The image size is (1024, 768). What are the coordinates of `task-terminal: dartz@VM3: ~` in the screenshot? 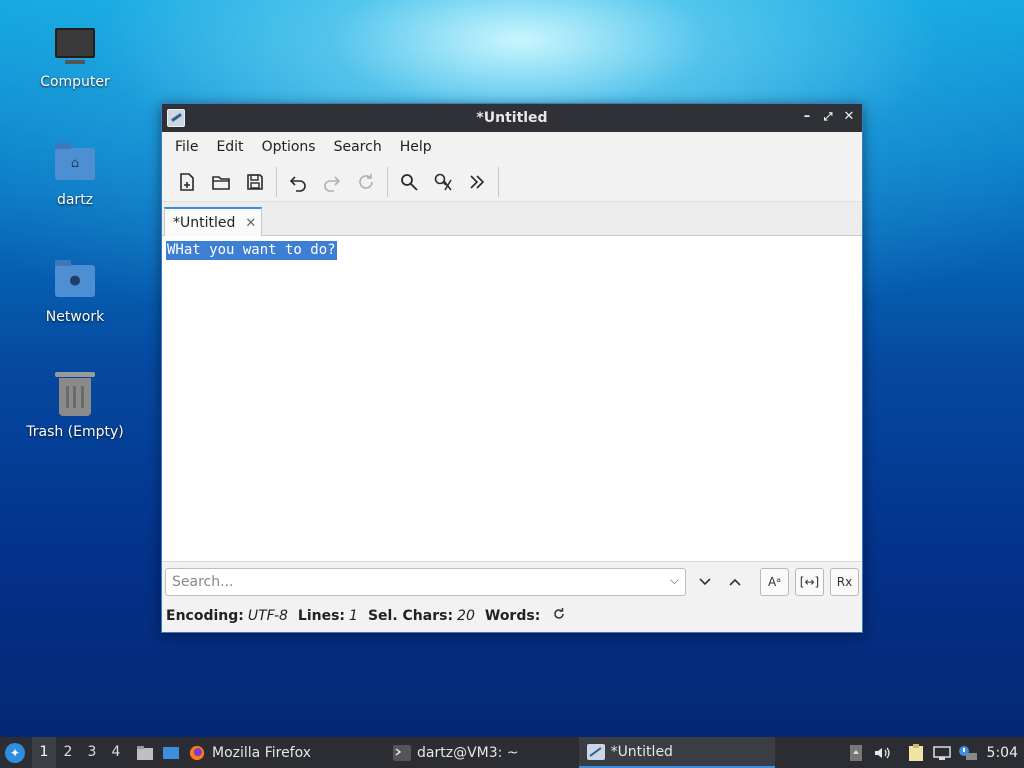 It's located at (456, 752).